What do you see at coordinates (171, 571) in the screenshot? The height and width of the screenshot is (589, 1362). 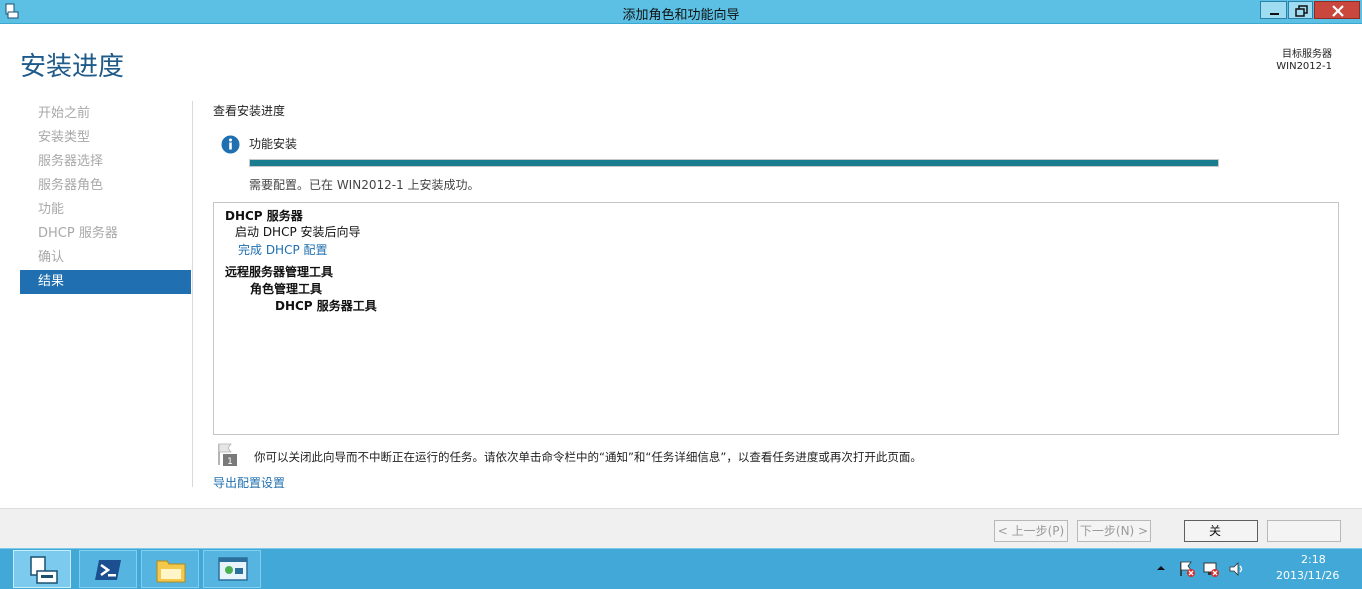 I see `folder-icon` at bounding box center [171, 571].